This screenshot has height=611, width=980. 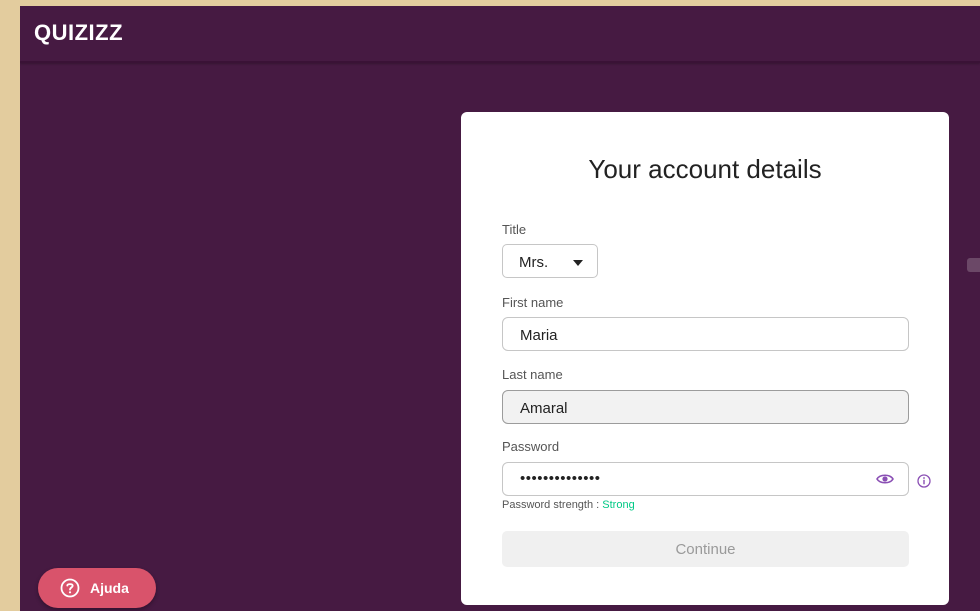 What do you see at coordinates (500, 34) in the screenshot?
I see `top-bar: QUIZIZZ` at bounding box center [500, 34].